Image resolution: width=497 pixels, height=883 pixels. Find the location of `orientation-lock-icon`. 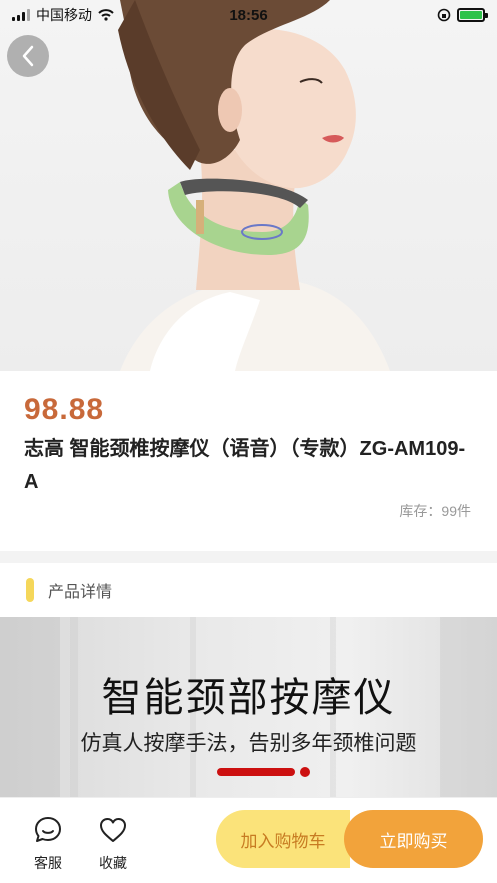

orientation-lock-icon is located at coordinates (444, 15).